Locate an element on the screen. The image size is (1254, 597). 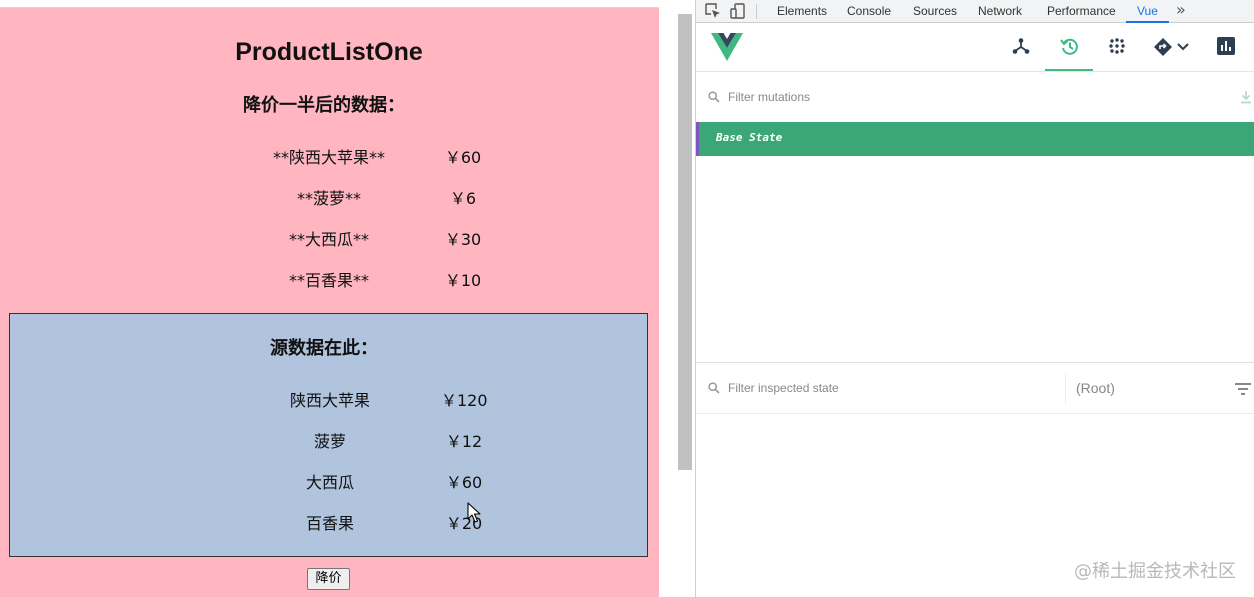
product-name: 大西瓜 is located at coordinates (329, 482).